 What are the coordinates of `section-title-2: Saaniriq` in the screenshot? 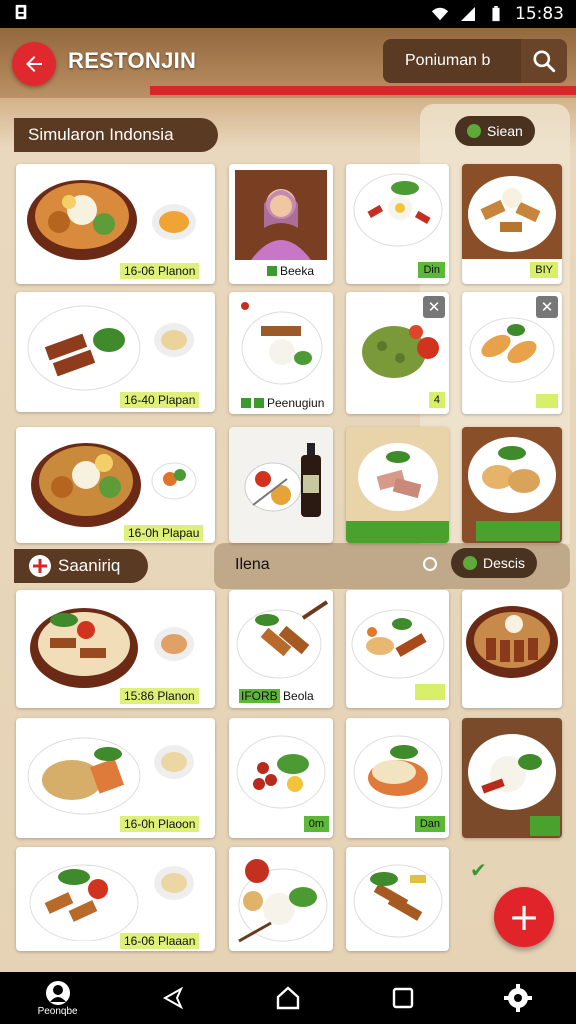 It's located at (81, 566).